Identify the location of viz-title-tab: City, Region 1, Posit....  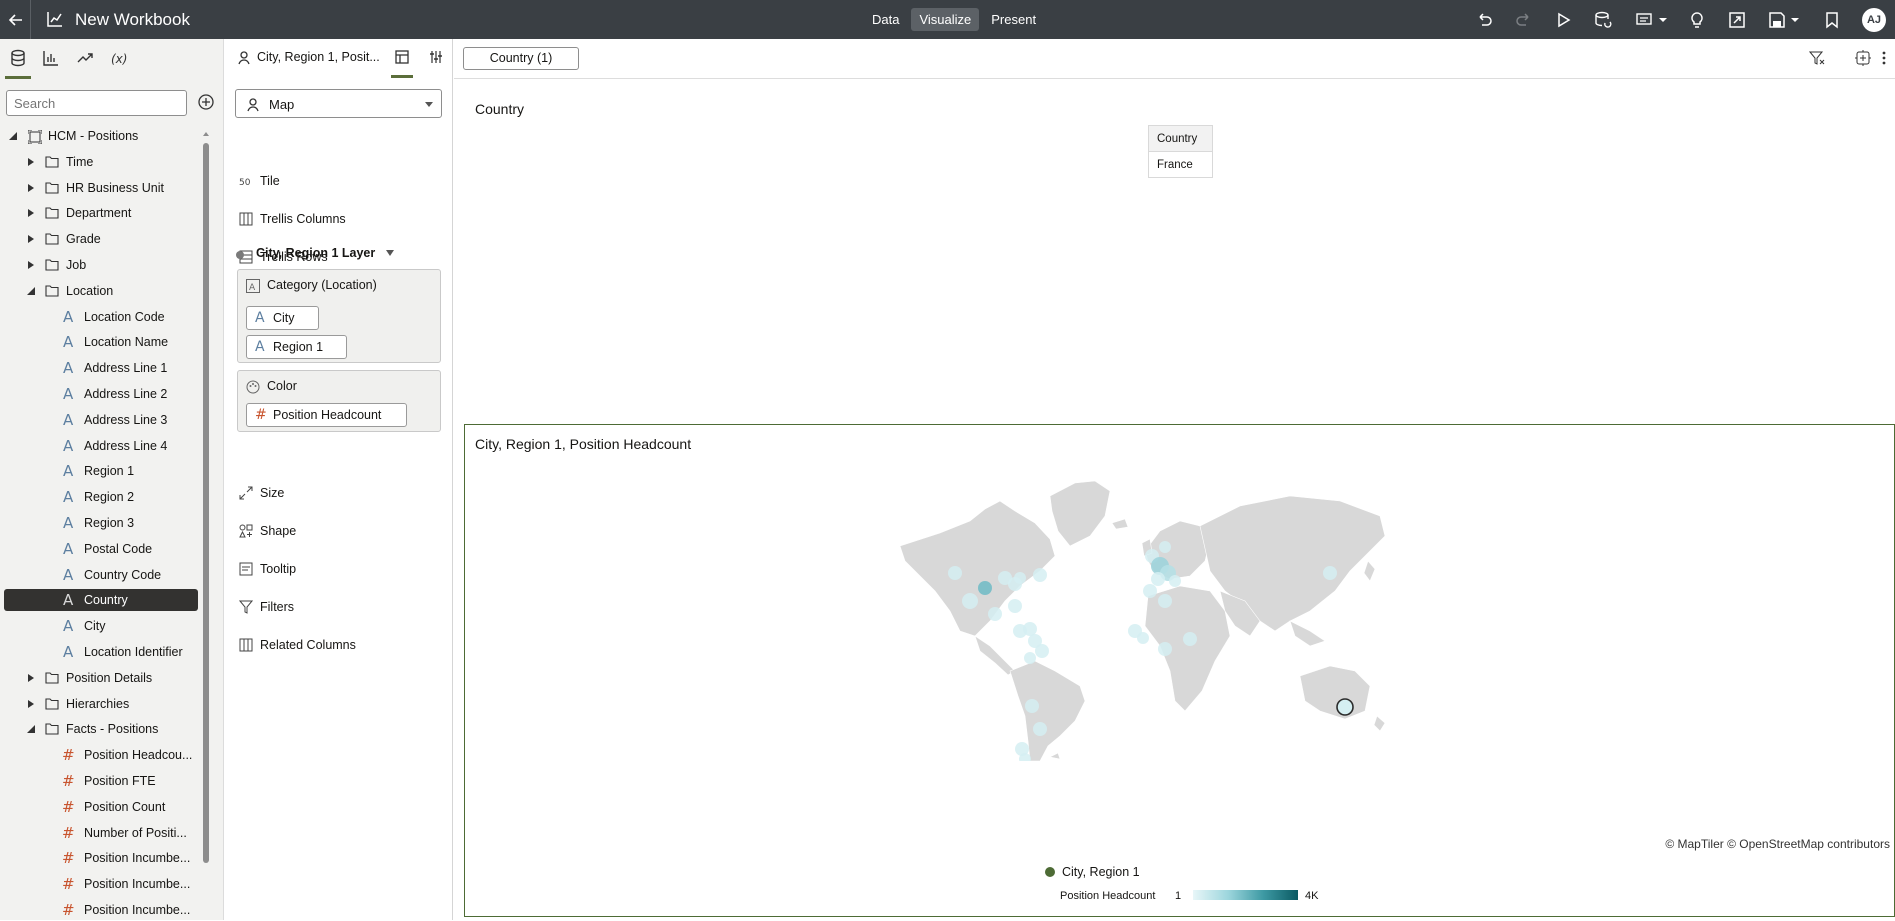
(331, 57).